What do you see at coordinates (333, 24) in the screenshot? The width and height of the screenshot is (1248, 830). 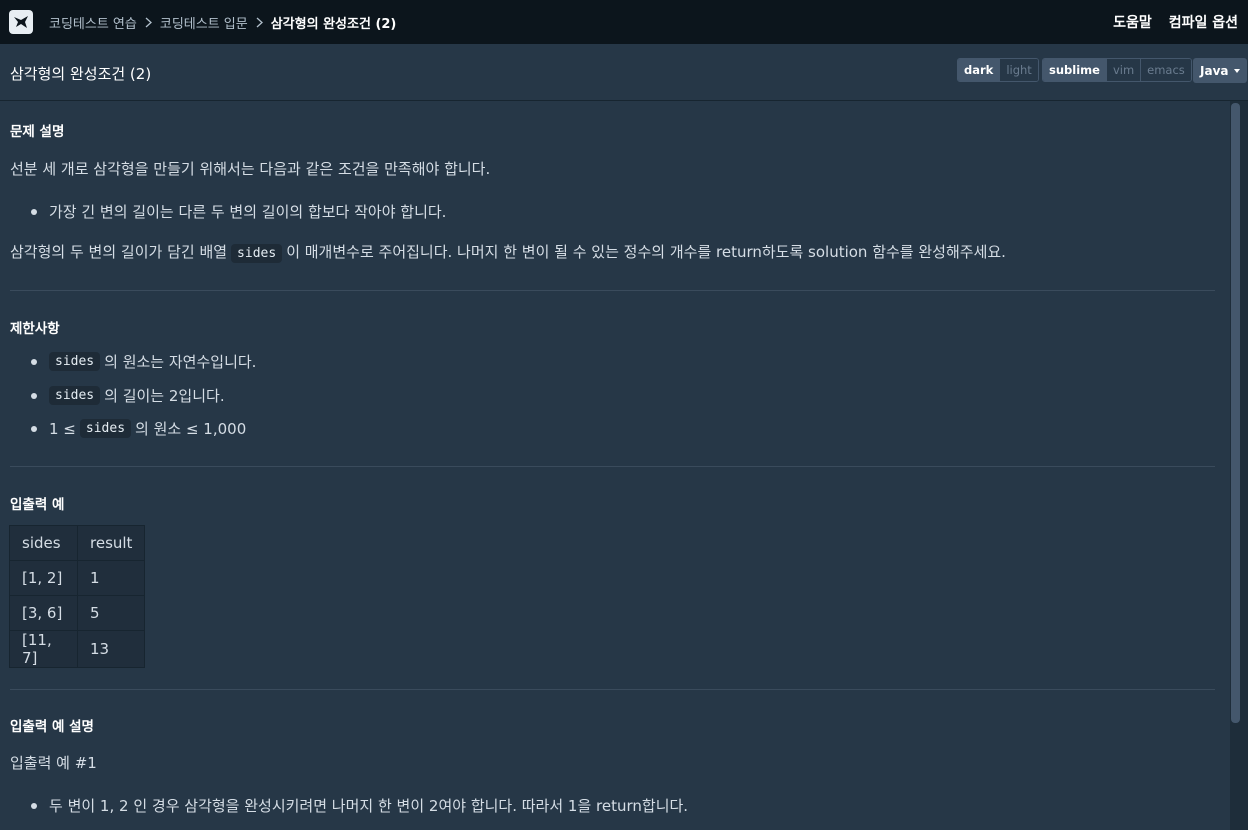 I see `breadcrumb-current: 삼각형의 완성조건 (2)` at bounding box center [333, 24].